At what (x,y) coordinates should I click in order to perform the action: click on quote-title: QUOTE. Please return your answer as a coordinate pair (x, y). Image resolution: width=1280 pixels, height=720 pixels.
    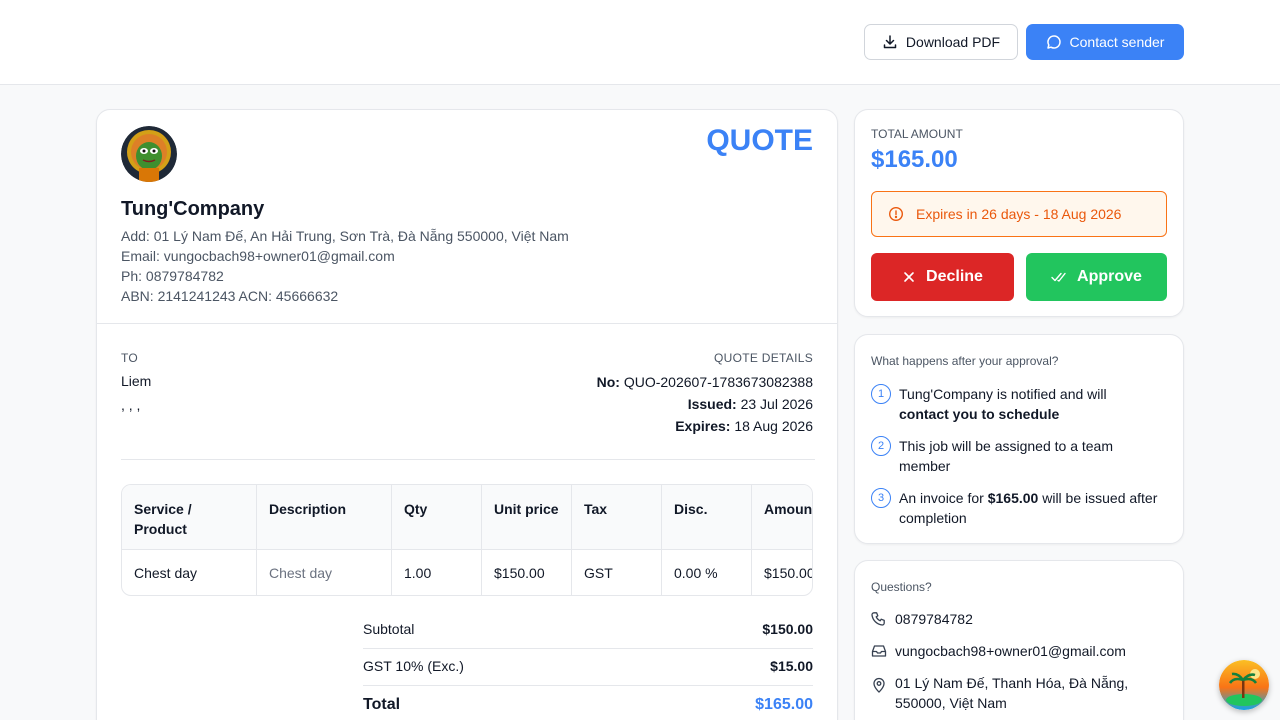
    Looking at the image, I should click on (759, 140).